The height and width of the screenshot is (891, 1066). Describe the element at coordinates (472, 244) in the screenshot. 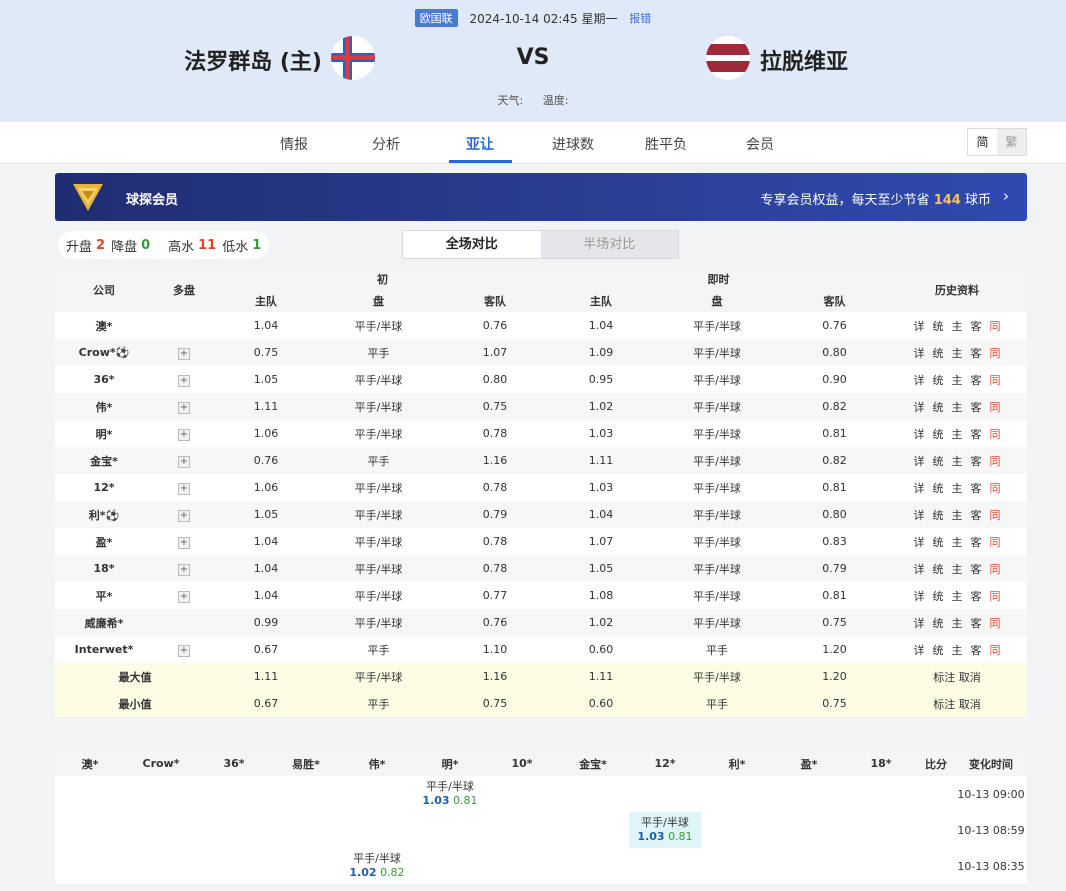

I see `full-match-button: 全场对比` at that location.